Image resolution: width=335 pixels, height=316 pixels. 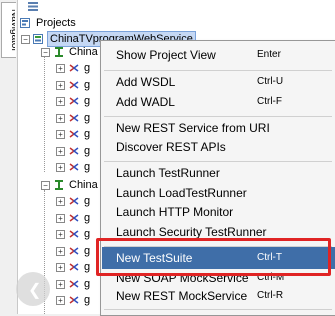 What do you see at coordinates (218, 82) in the screenshot?
I see `menu-item-add-wsdl: Add WSDL Ctrl-U` at bounding box center [218, 82].